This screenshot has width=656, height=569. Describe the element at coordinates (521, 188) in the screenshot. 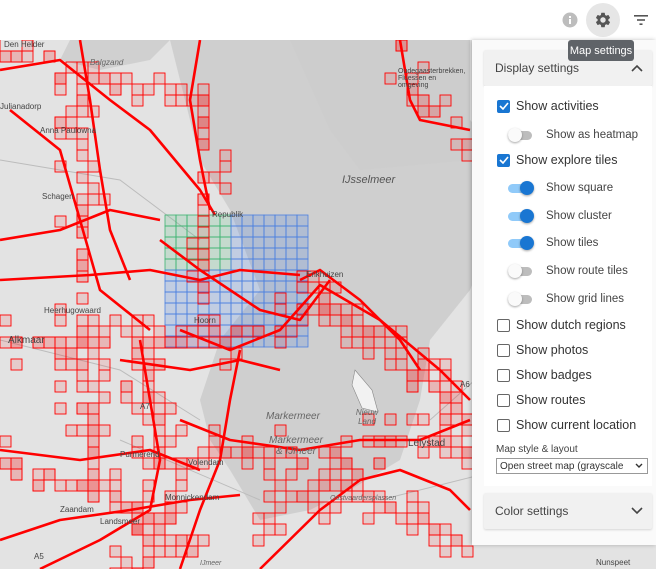

I see `show-square-toggle` at that location.